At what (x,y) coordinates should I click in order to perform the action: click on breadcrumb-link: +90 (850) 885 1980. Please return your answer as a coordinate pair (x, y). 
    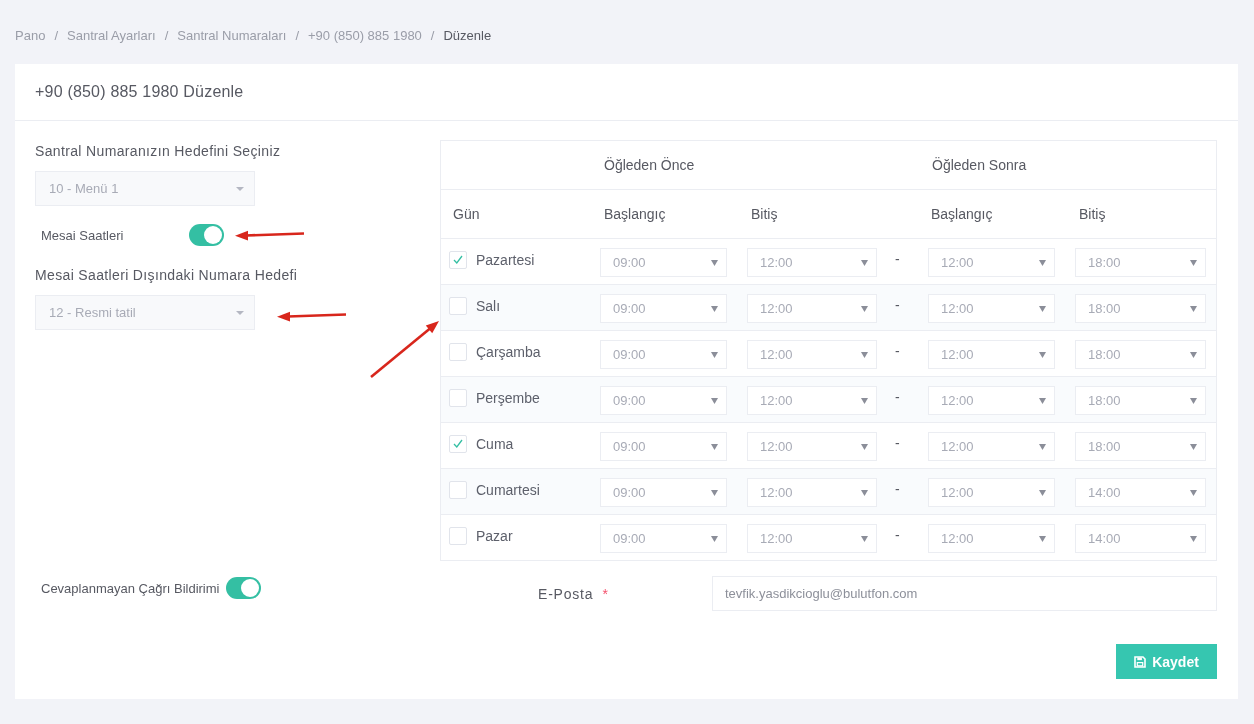
    Looking at the image, I should click on (365, 35).